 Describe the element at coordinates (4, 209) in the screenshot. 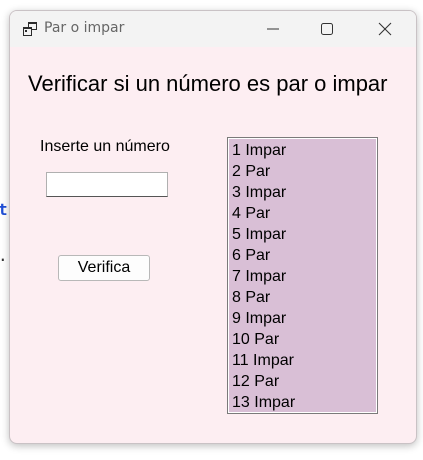

I see `background-code-fragment: t` at that location.